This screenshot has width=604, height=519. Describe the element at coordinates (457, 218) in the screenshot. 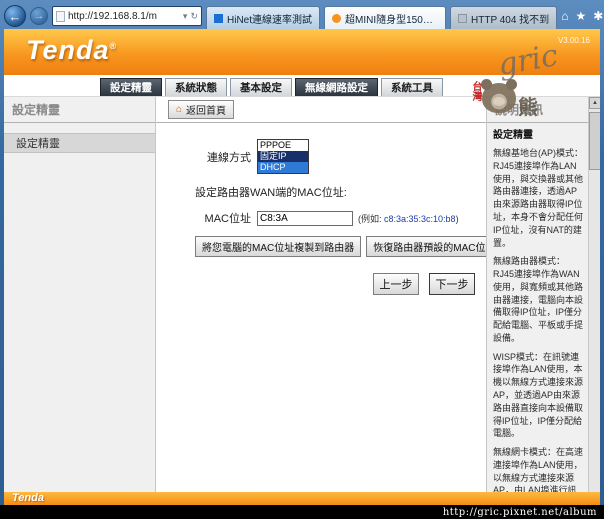

I see `hint-close: )` at that location.